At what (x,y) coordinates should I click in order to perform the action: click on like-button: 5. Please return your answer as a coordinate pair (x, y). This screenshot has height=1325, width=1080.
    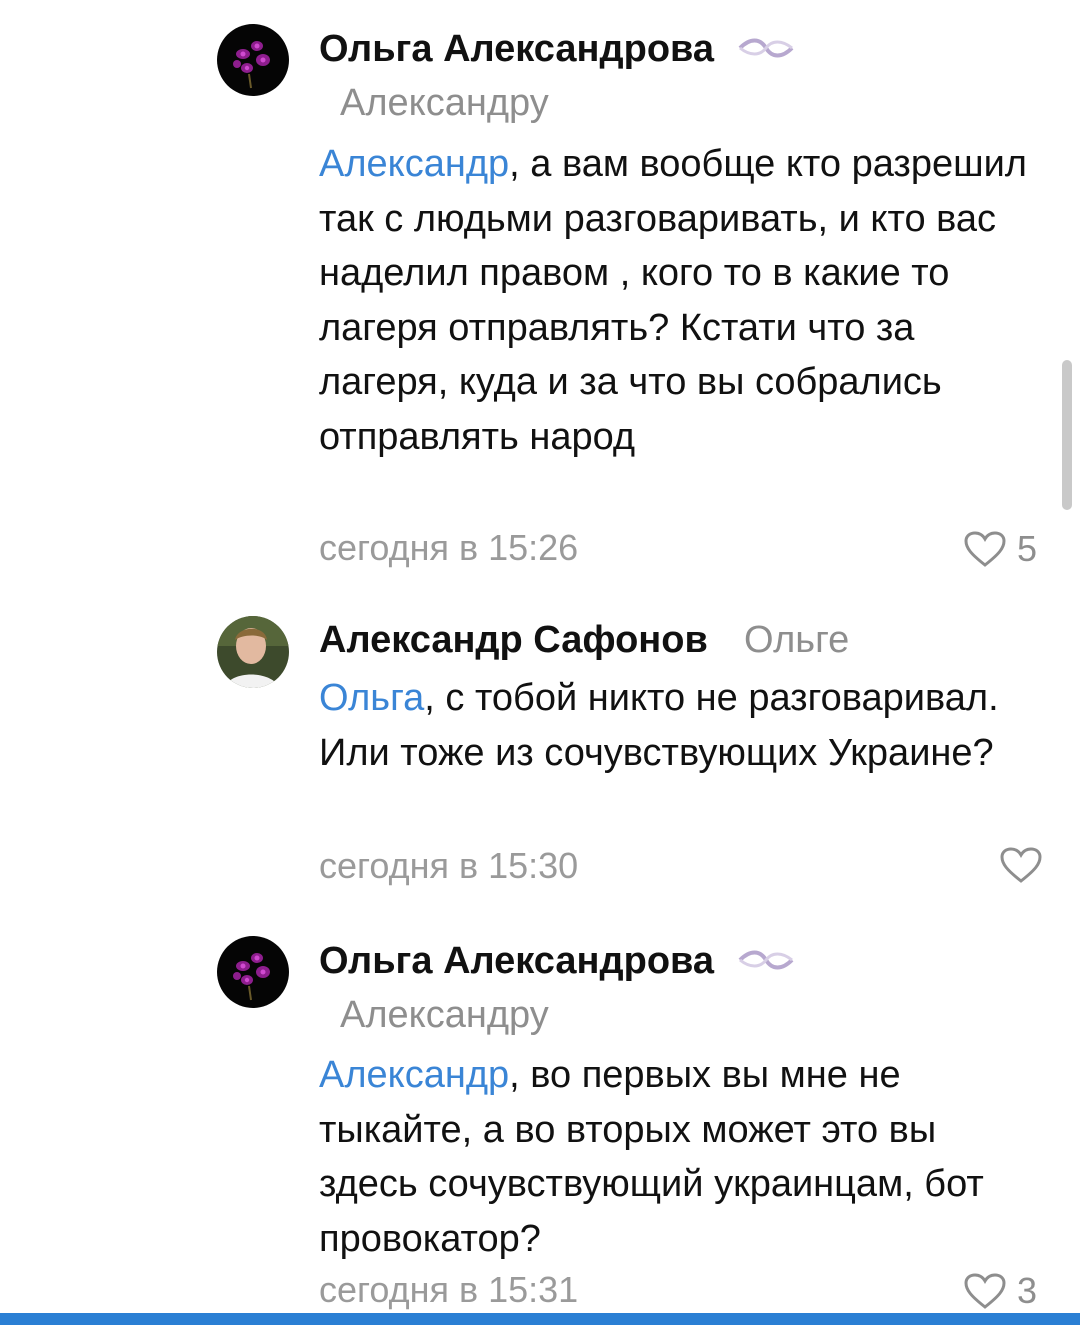
    Looking at the image, I should click on (1000, 549).